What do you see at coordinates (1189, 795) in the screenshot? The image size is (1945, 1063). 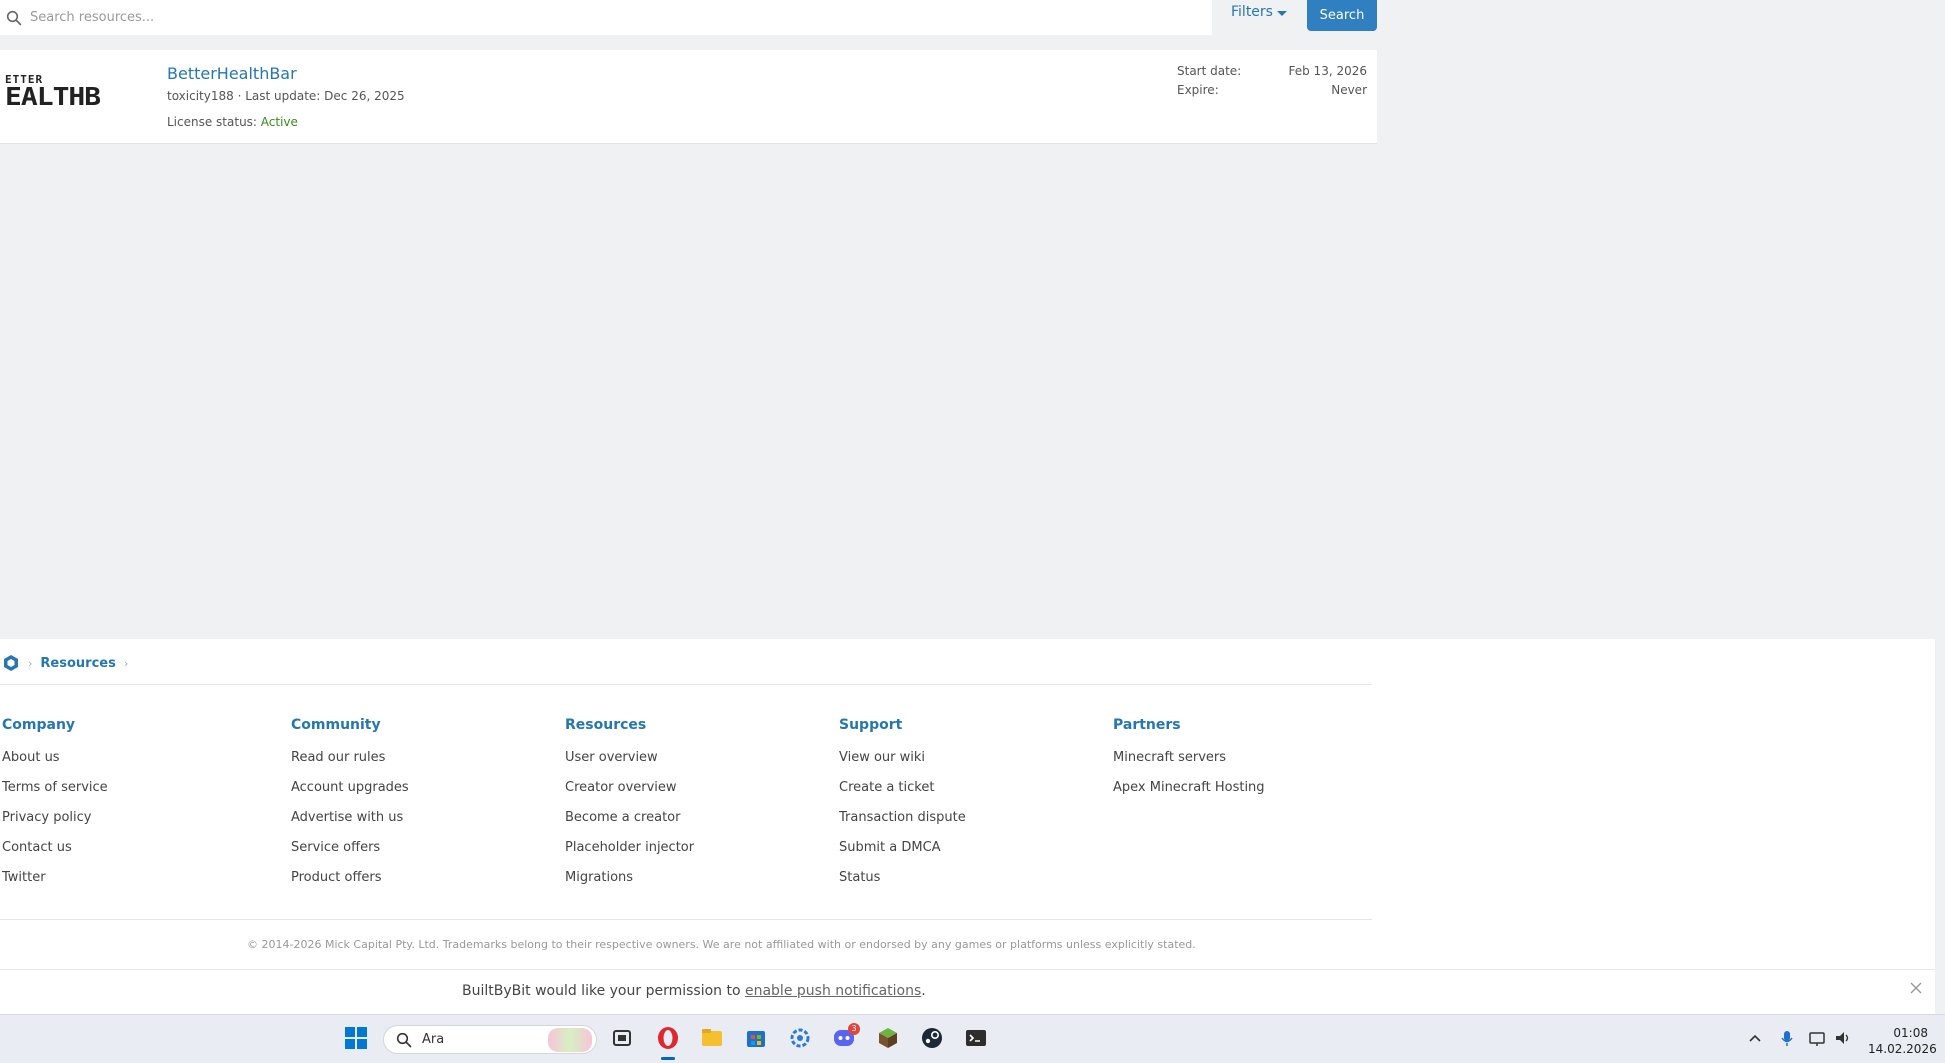 I see `footer-link-apex-hosting: Apex Minecraft Hosting` at bounding box center [1189, 795].